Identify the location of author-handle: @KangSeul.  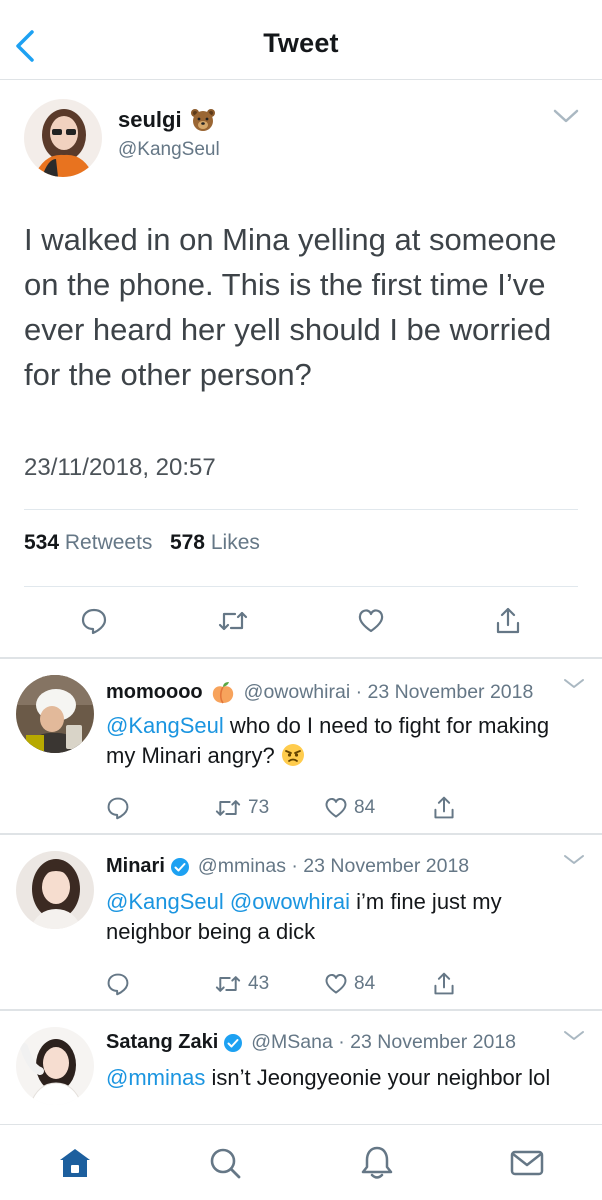
(169, 150).